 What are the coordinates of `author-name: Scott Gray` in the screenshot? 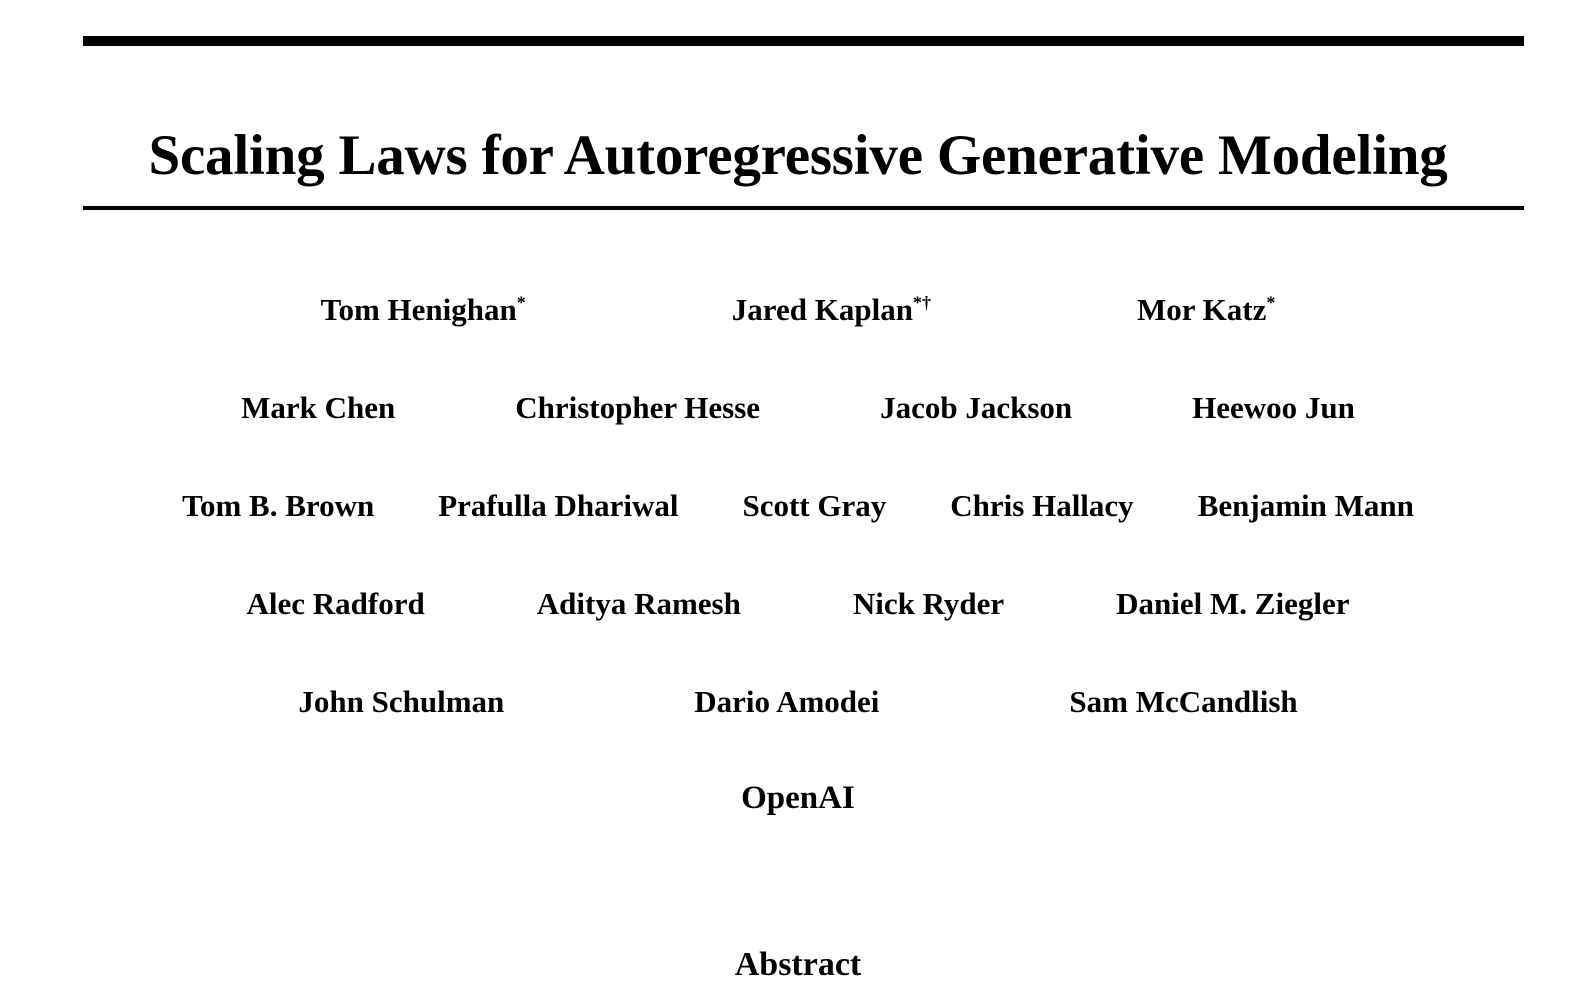 It's located at (814, 505).